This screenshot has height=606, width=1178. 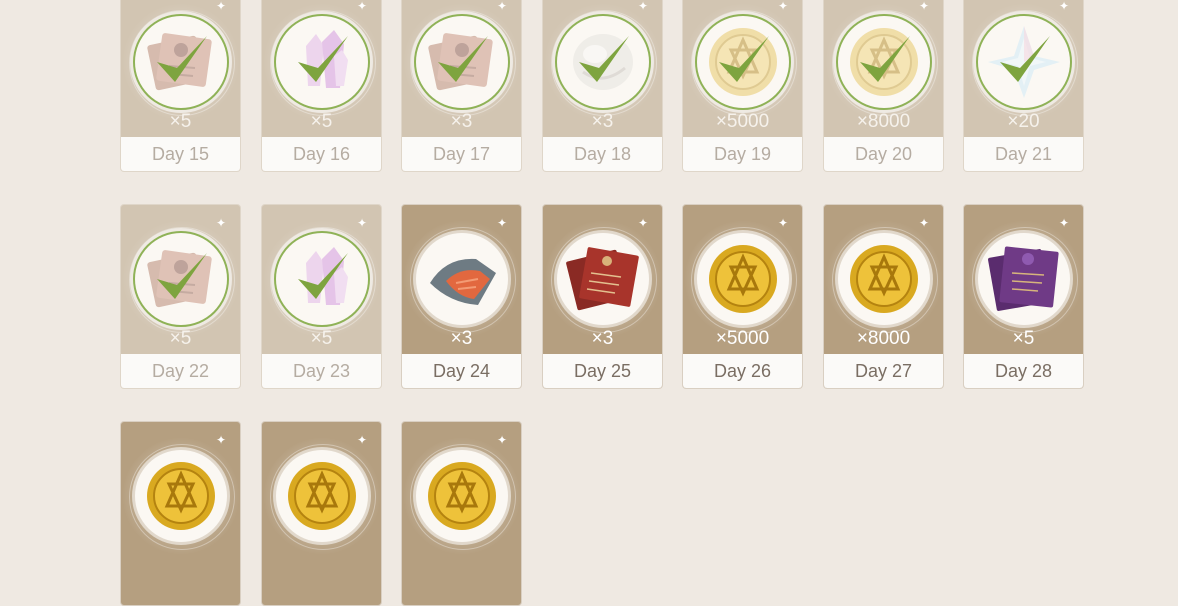 I want to click on reward-card-day-28: ✦ ×5 Day 28, so click(x=1023, y=296).